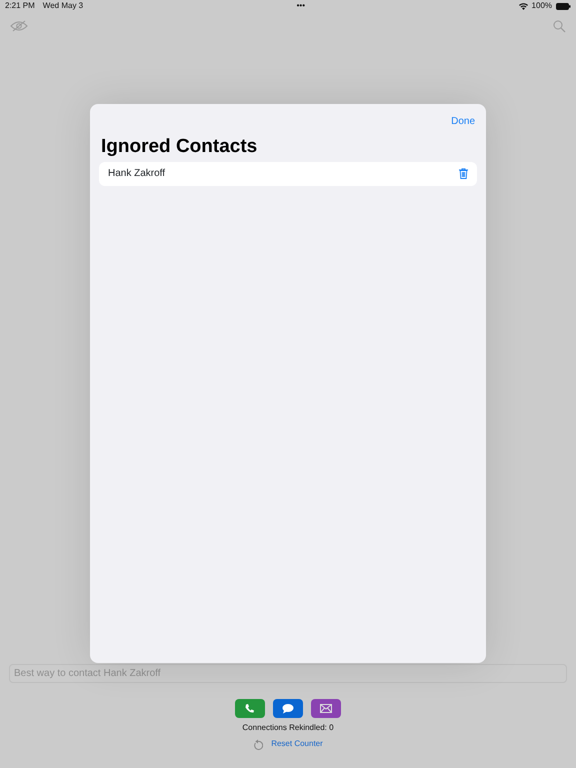 This screenshot has height=768, width=576. Describe the element at coordinates (63, 6) in the screenshot. I see `status-date: Wed May 3` at that location.